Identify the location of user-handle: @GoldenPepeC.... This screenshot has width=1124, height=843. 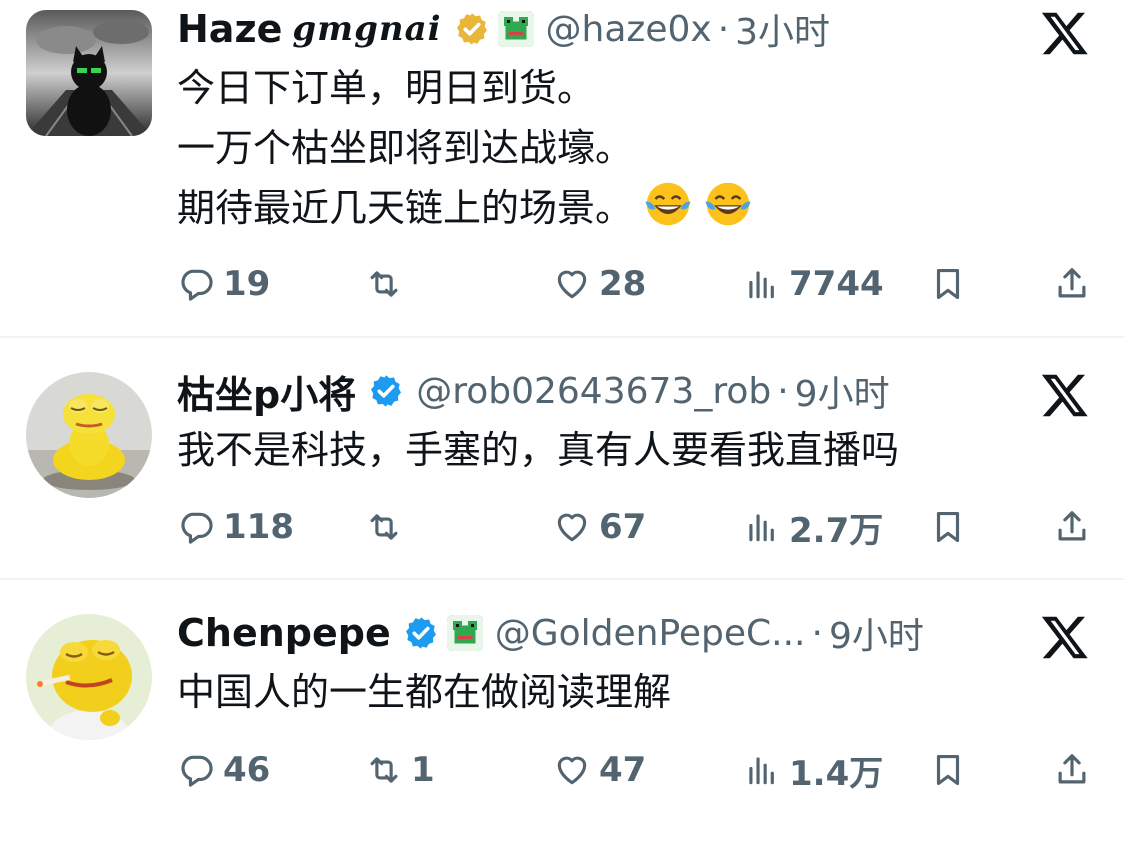
(650, 633).